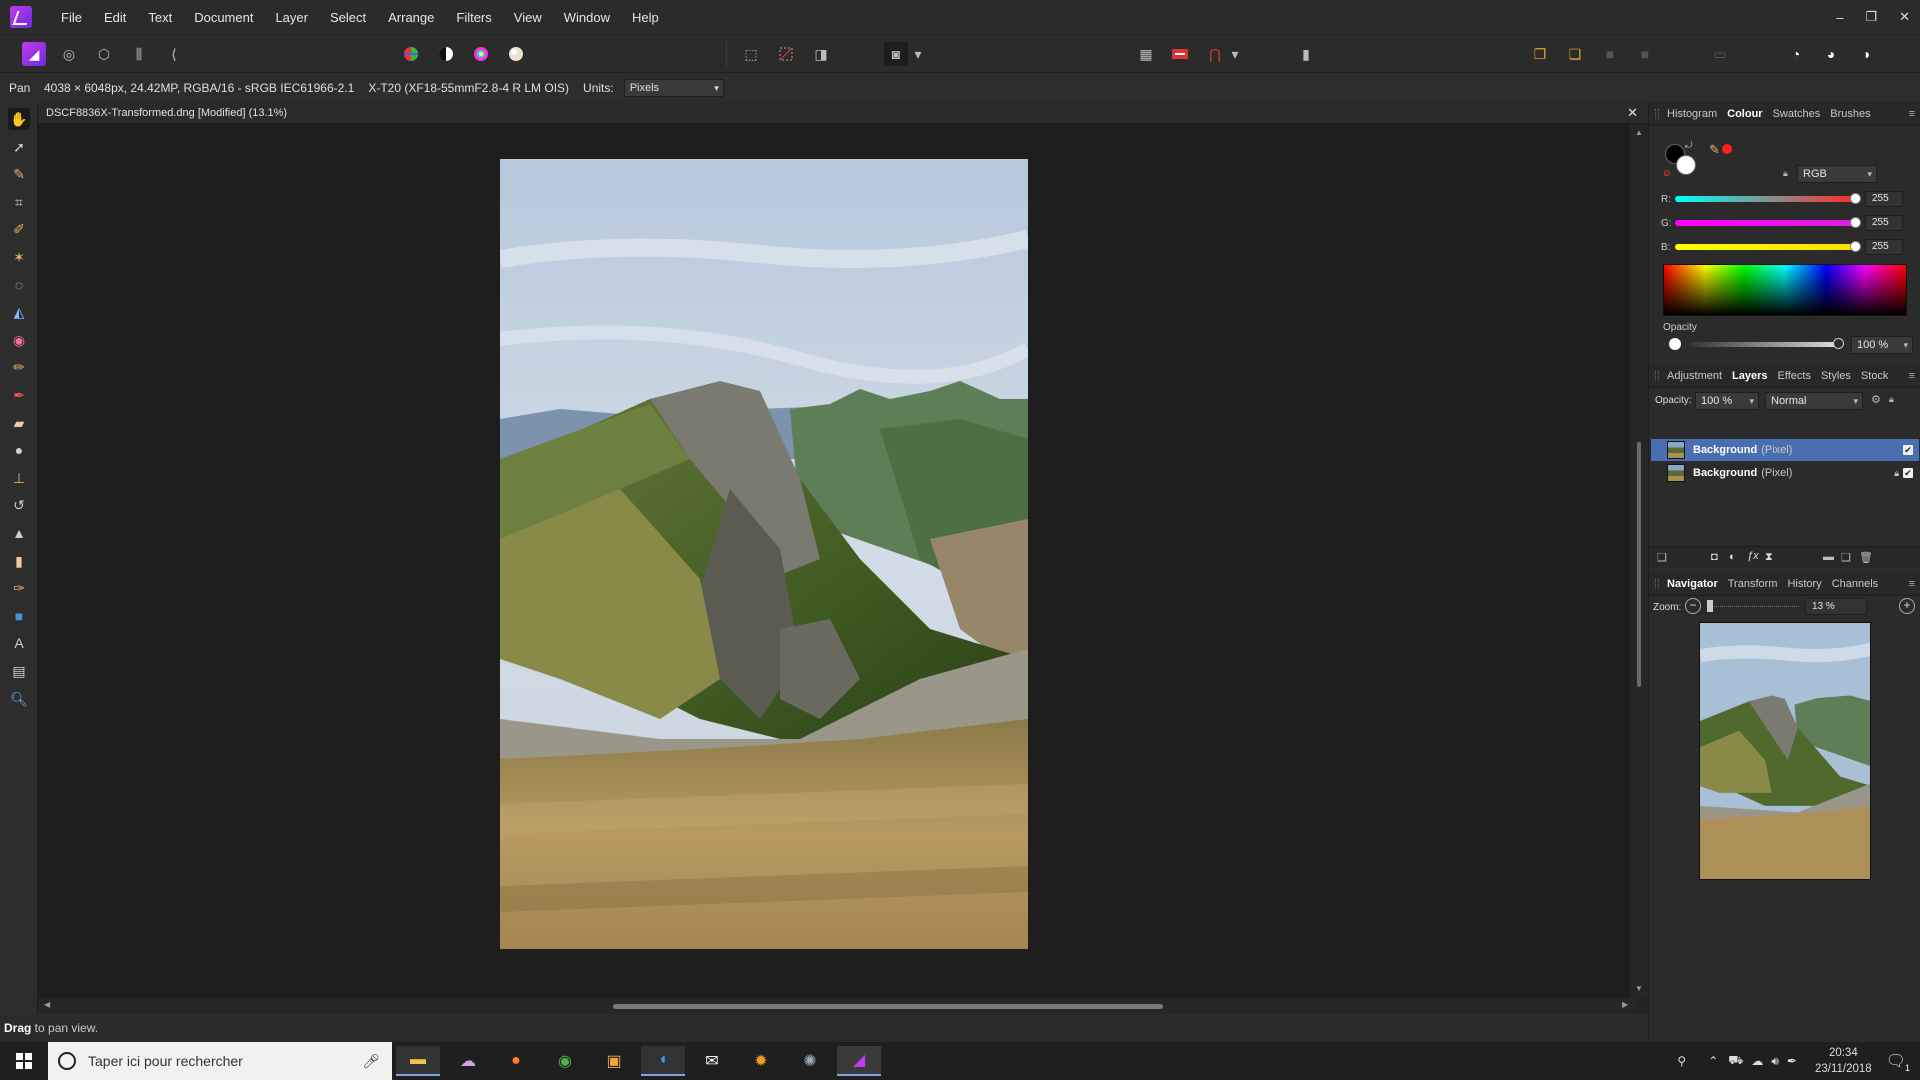 Image resolution: width=1920 pixels, height=1080 pixels. I want to click on tab-adjustment: Adjustment, so click(1694, 376).